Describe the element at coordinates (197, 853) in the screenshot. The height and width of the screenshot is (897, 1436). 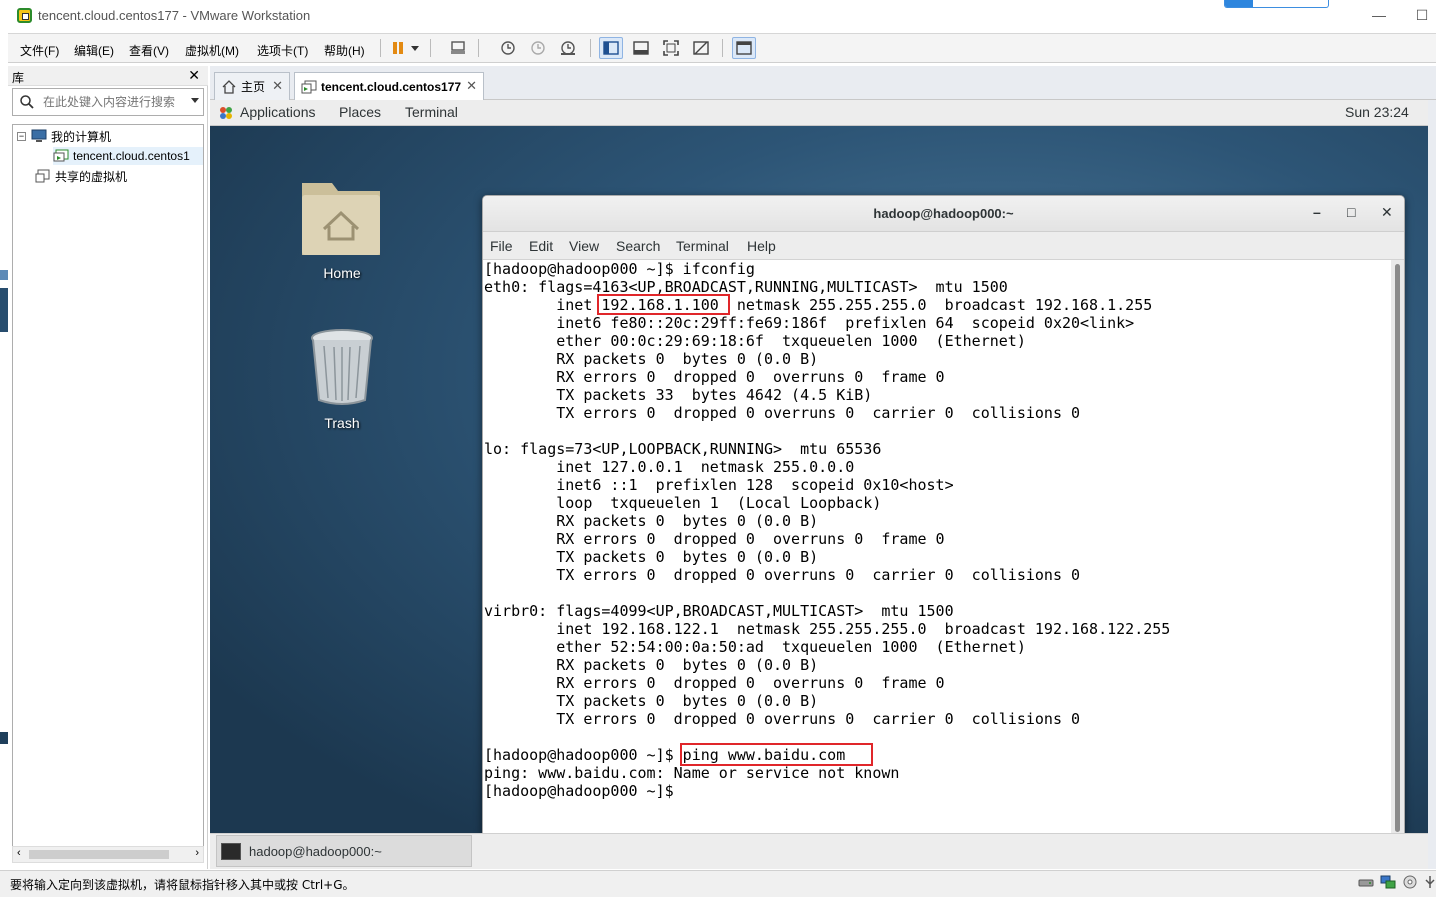
I see `scroll-right-icon: ›` at that location.